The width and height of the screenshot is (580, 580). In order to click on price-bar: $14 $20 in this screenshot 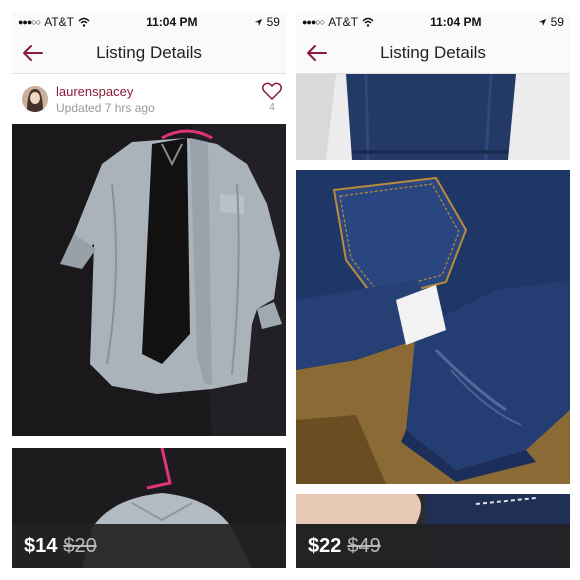, I will do `click(149, 546)`.